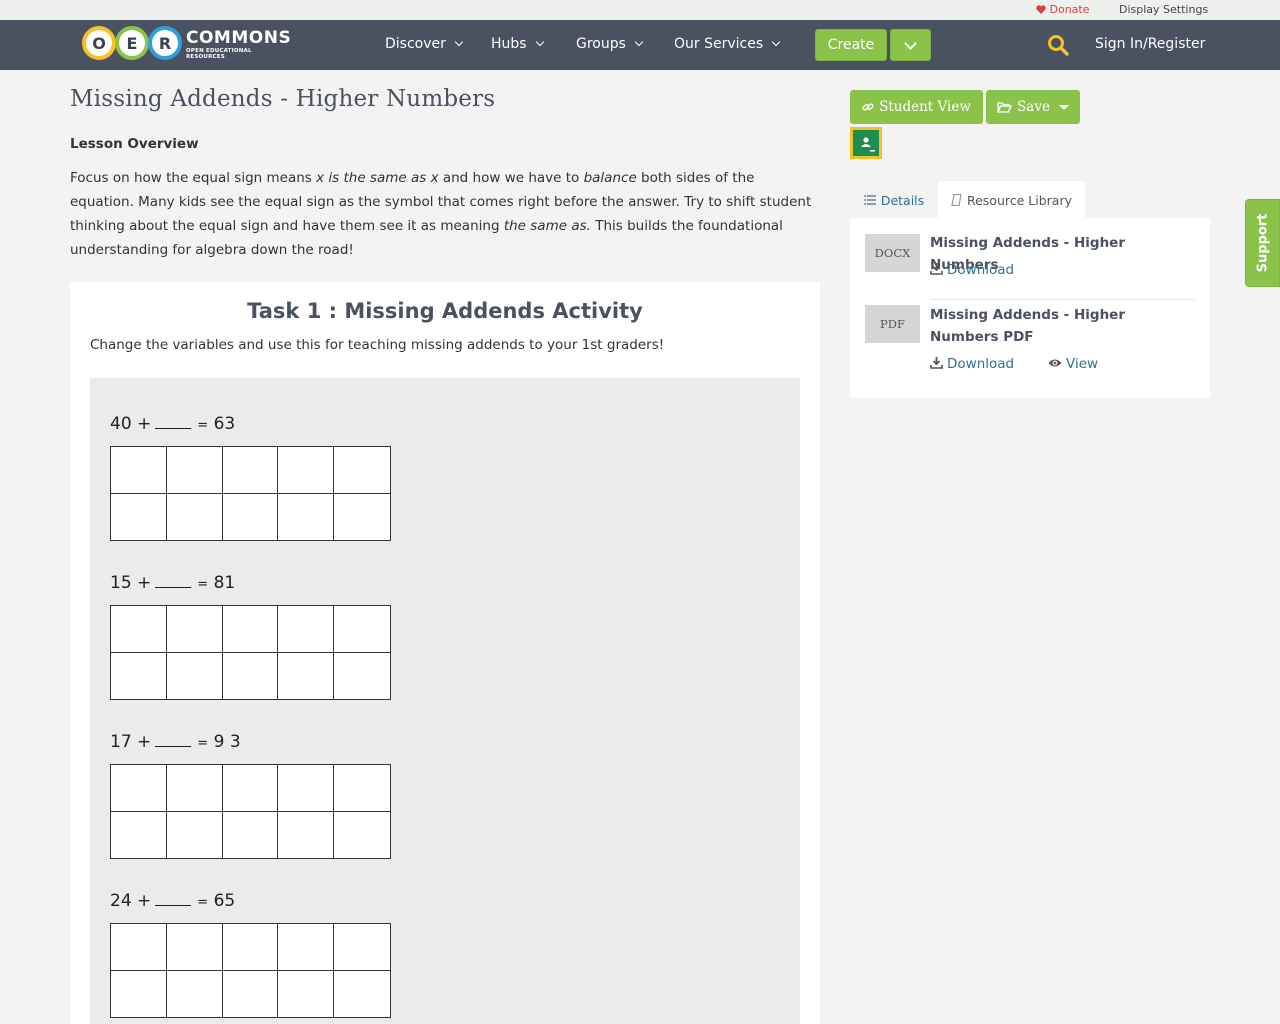  What do you see at coordinates (868, 107) in the screenshot?
I see `link-icon` at bounding box center [868, 107].